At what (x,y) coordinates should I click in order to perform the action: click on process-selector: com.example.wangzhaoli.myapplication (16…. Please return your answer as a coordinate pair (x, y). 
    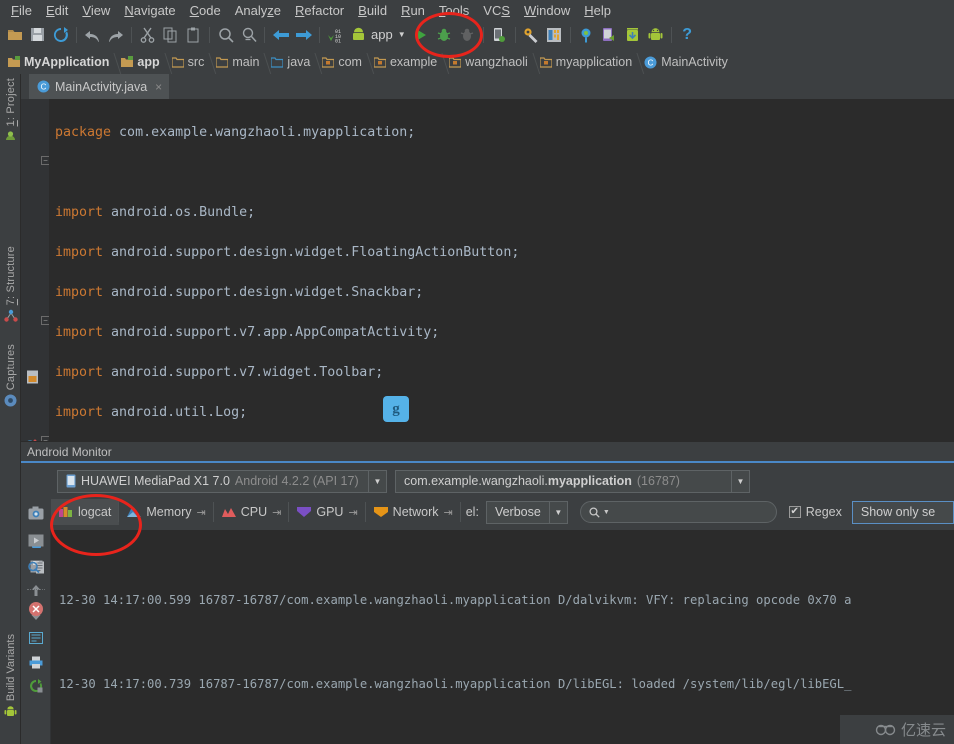
    Looking at the image, I should click on (572, 481).